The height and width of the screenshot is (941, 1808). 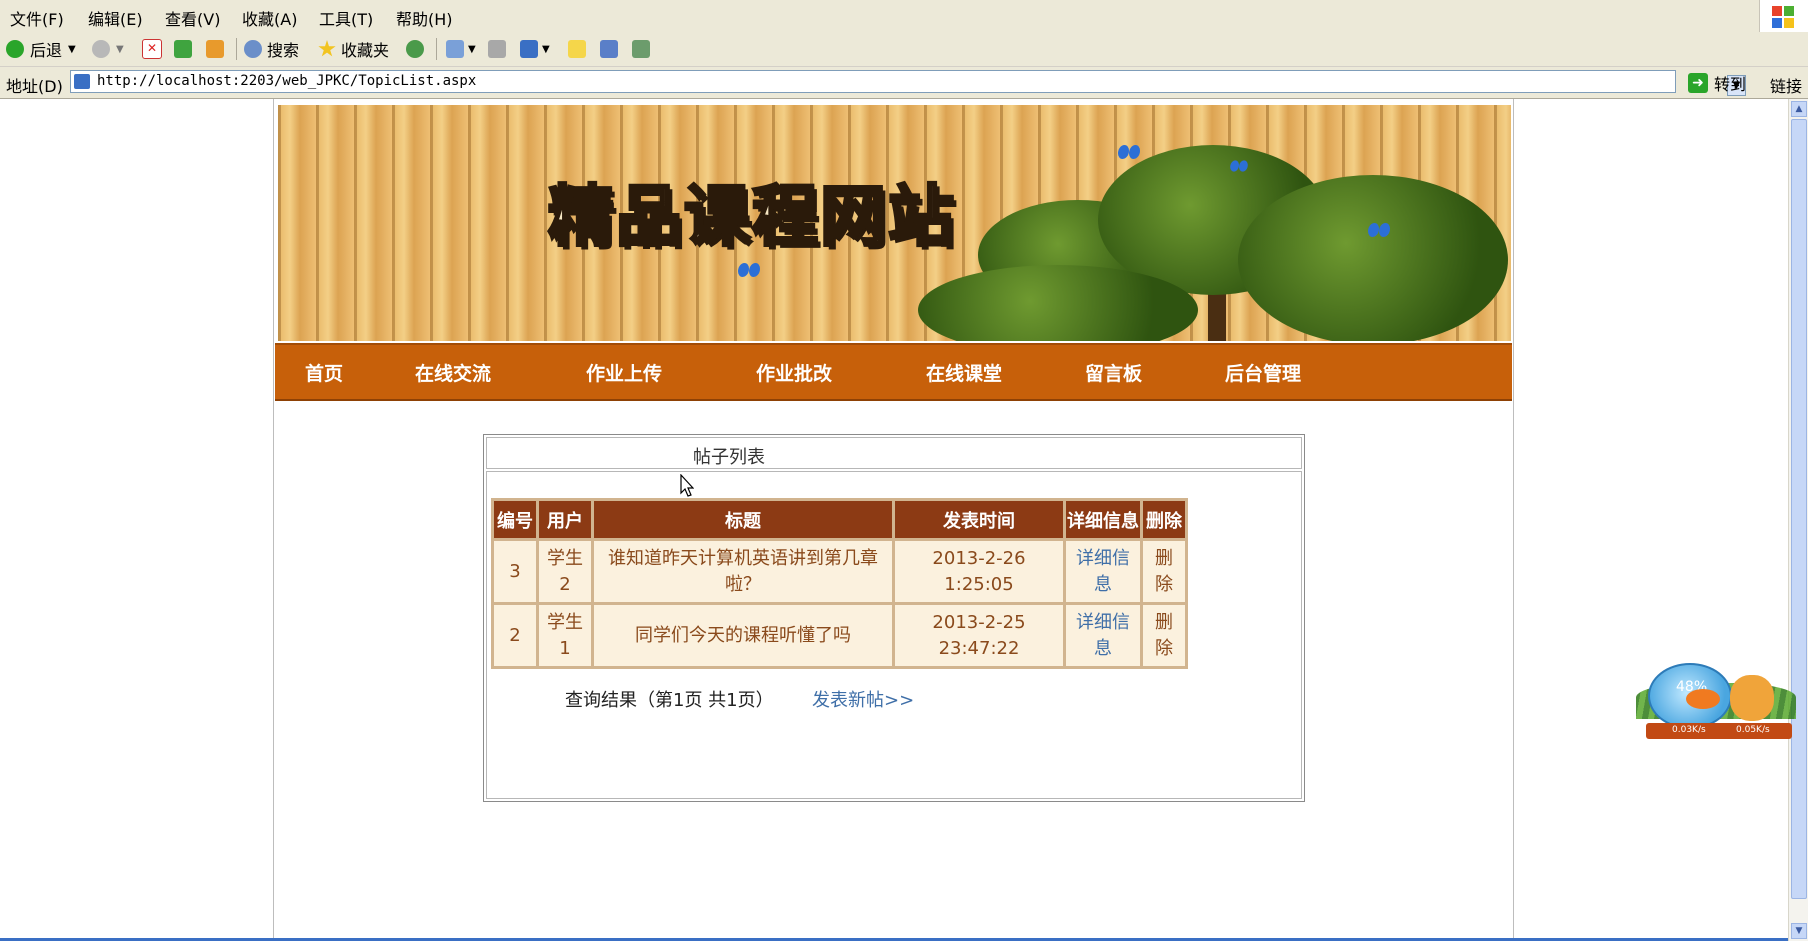 I want to click on print-button, so click(x=497, y=49).